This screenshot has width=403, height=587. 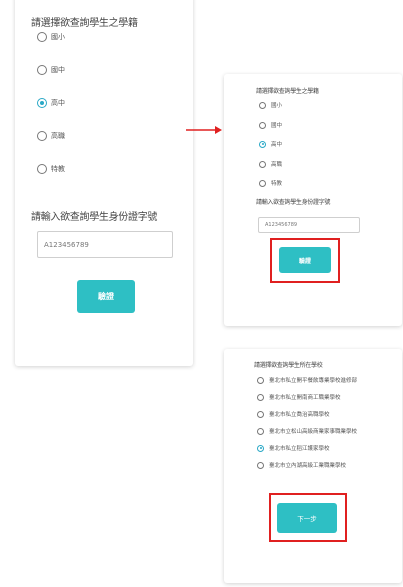 I want to click on school-option-selected: 臺北市私立稻江護家學校, so click(x=293, y=448).